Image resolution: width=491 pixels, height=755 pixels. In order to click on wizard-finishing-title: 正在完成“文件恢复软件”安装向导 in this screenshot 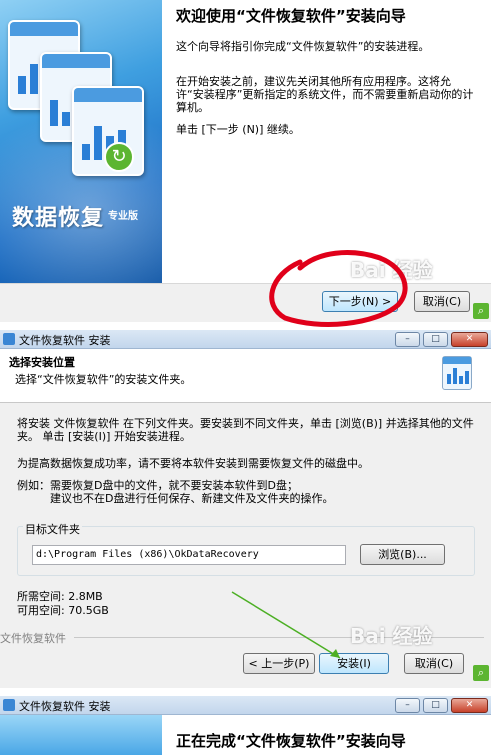, I will do `click(291, 741)`.